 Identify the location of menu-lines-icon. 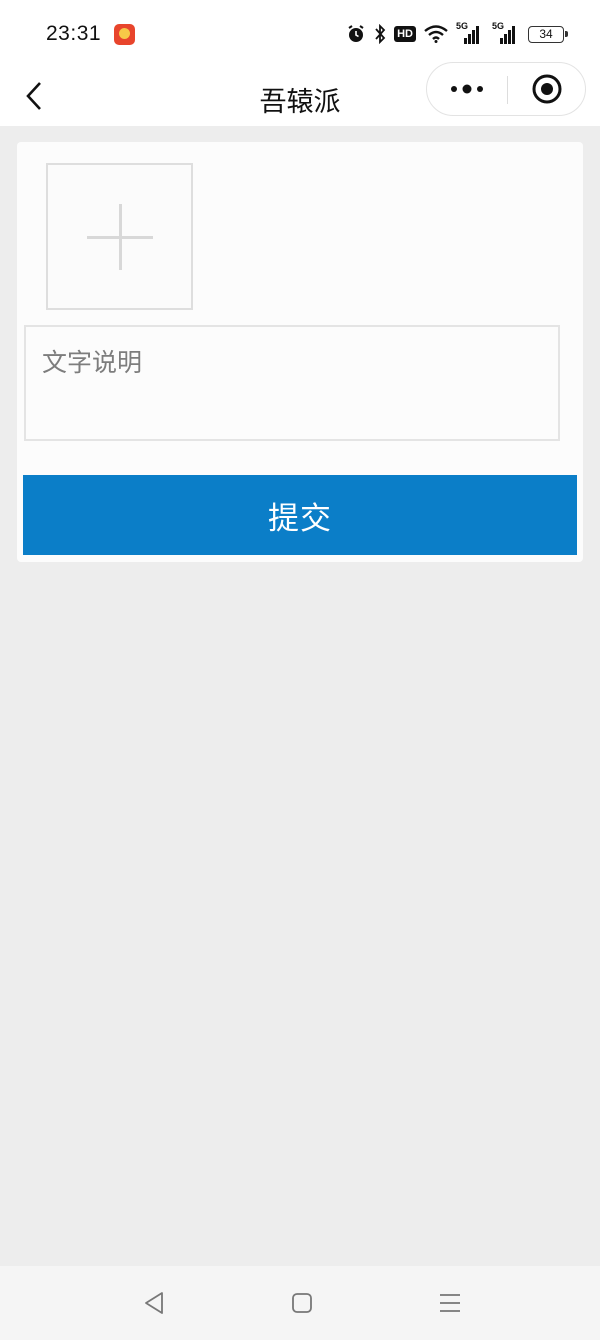
(450, 1303).